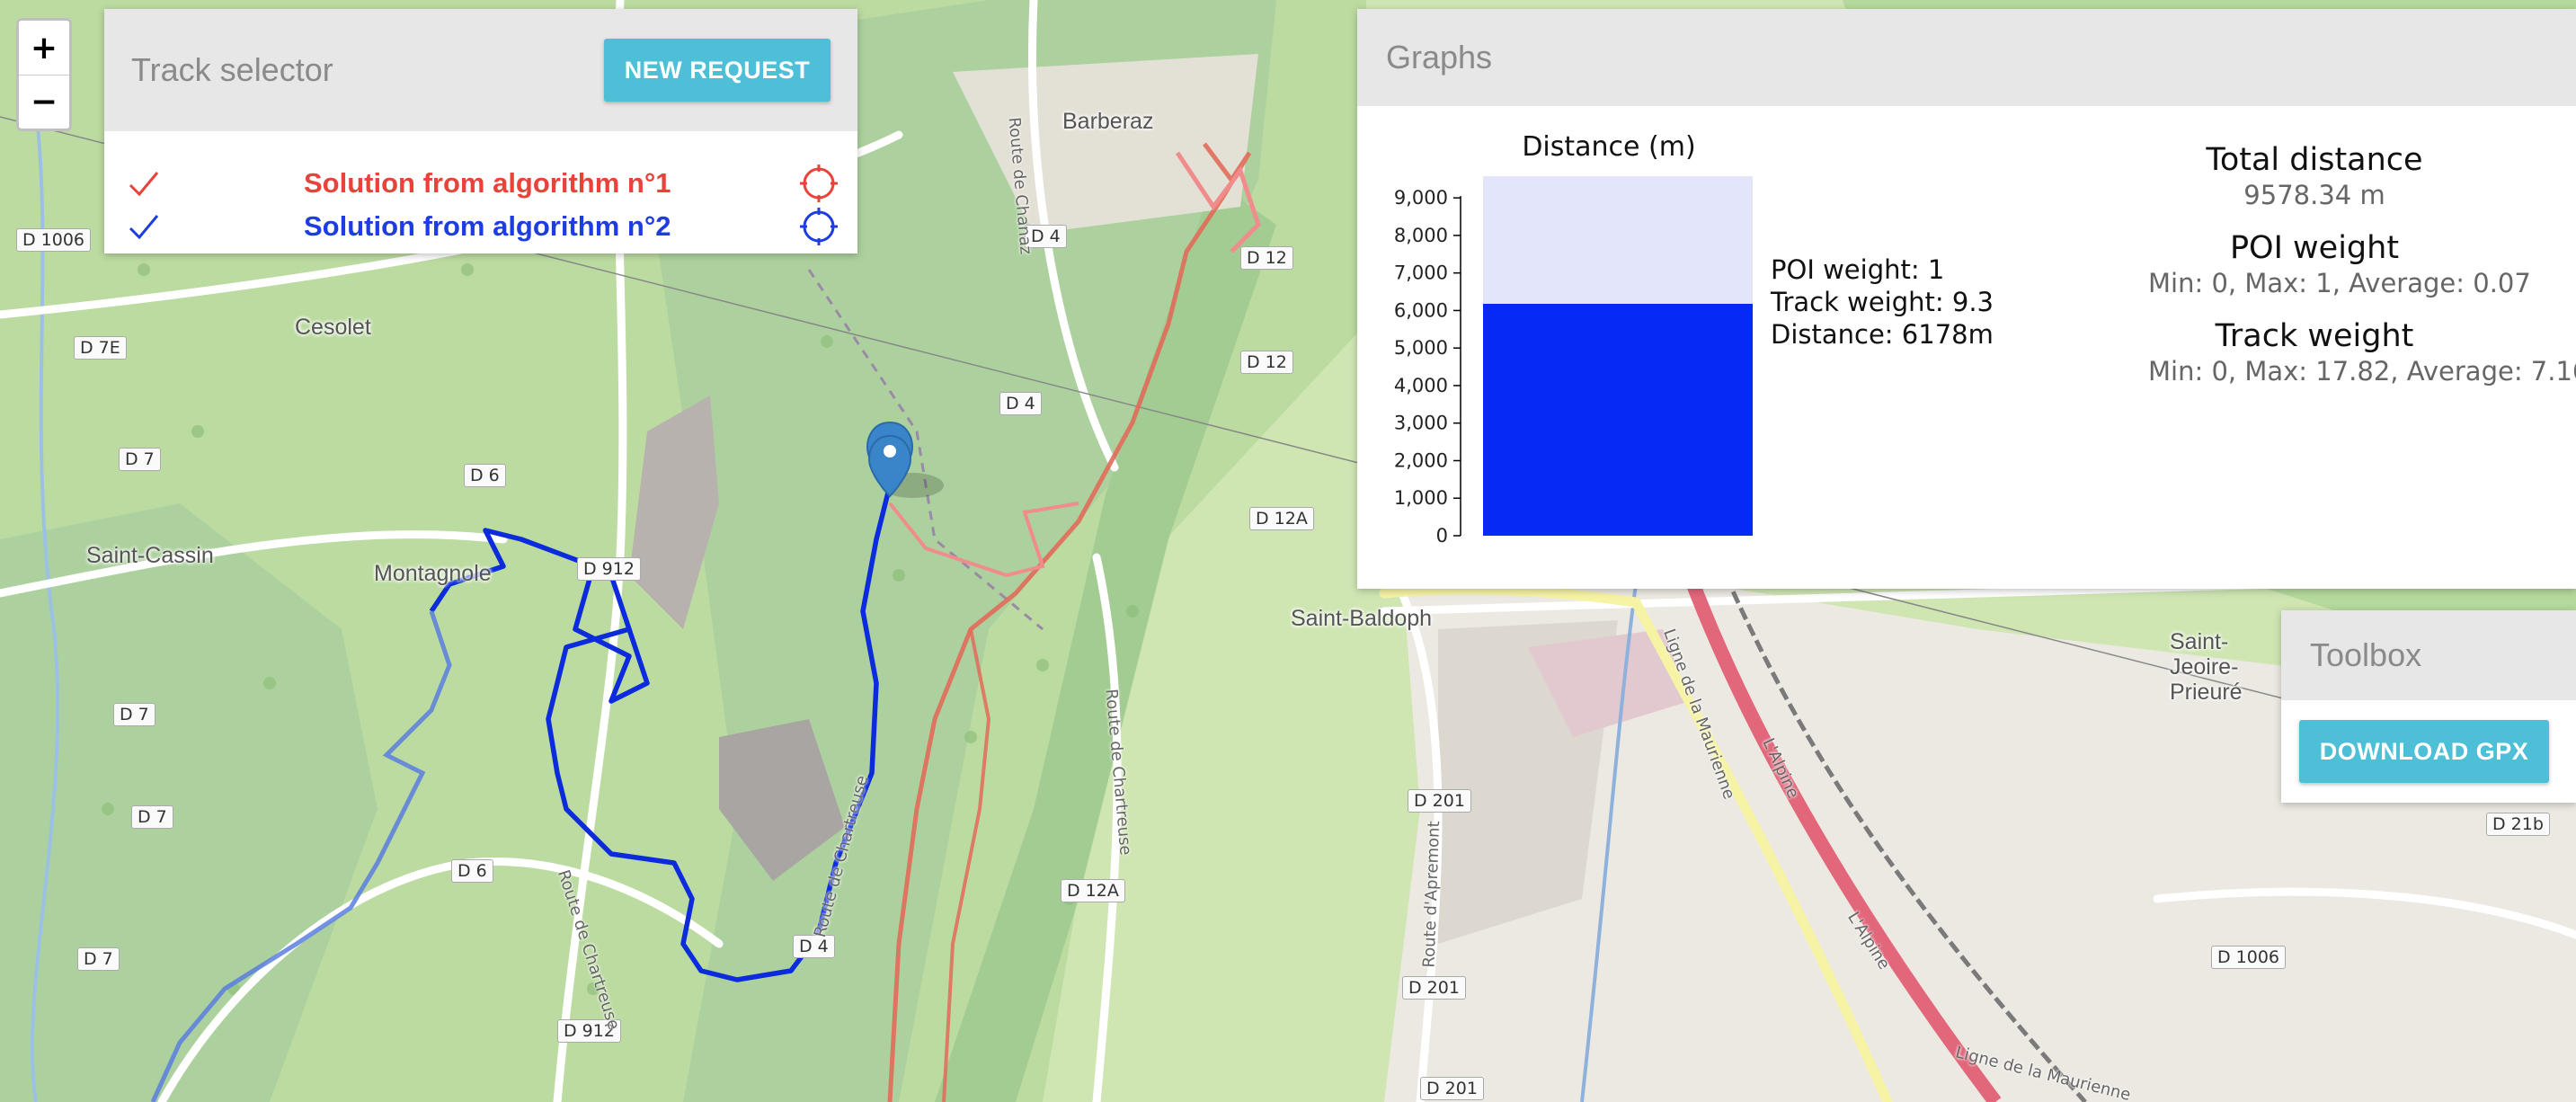  Describe the element at coordinates (1966, 57) in the screenshot. I see `graphs-header: Graphs` at that location.